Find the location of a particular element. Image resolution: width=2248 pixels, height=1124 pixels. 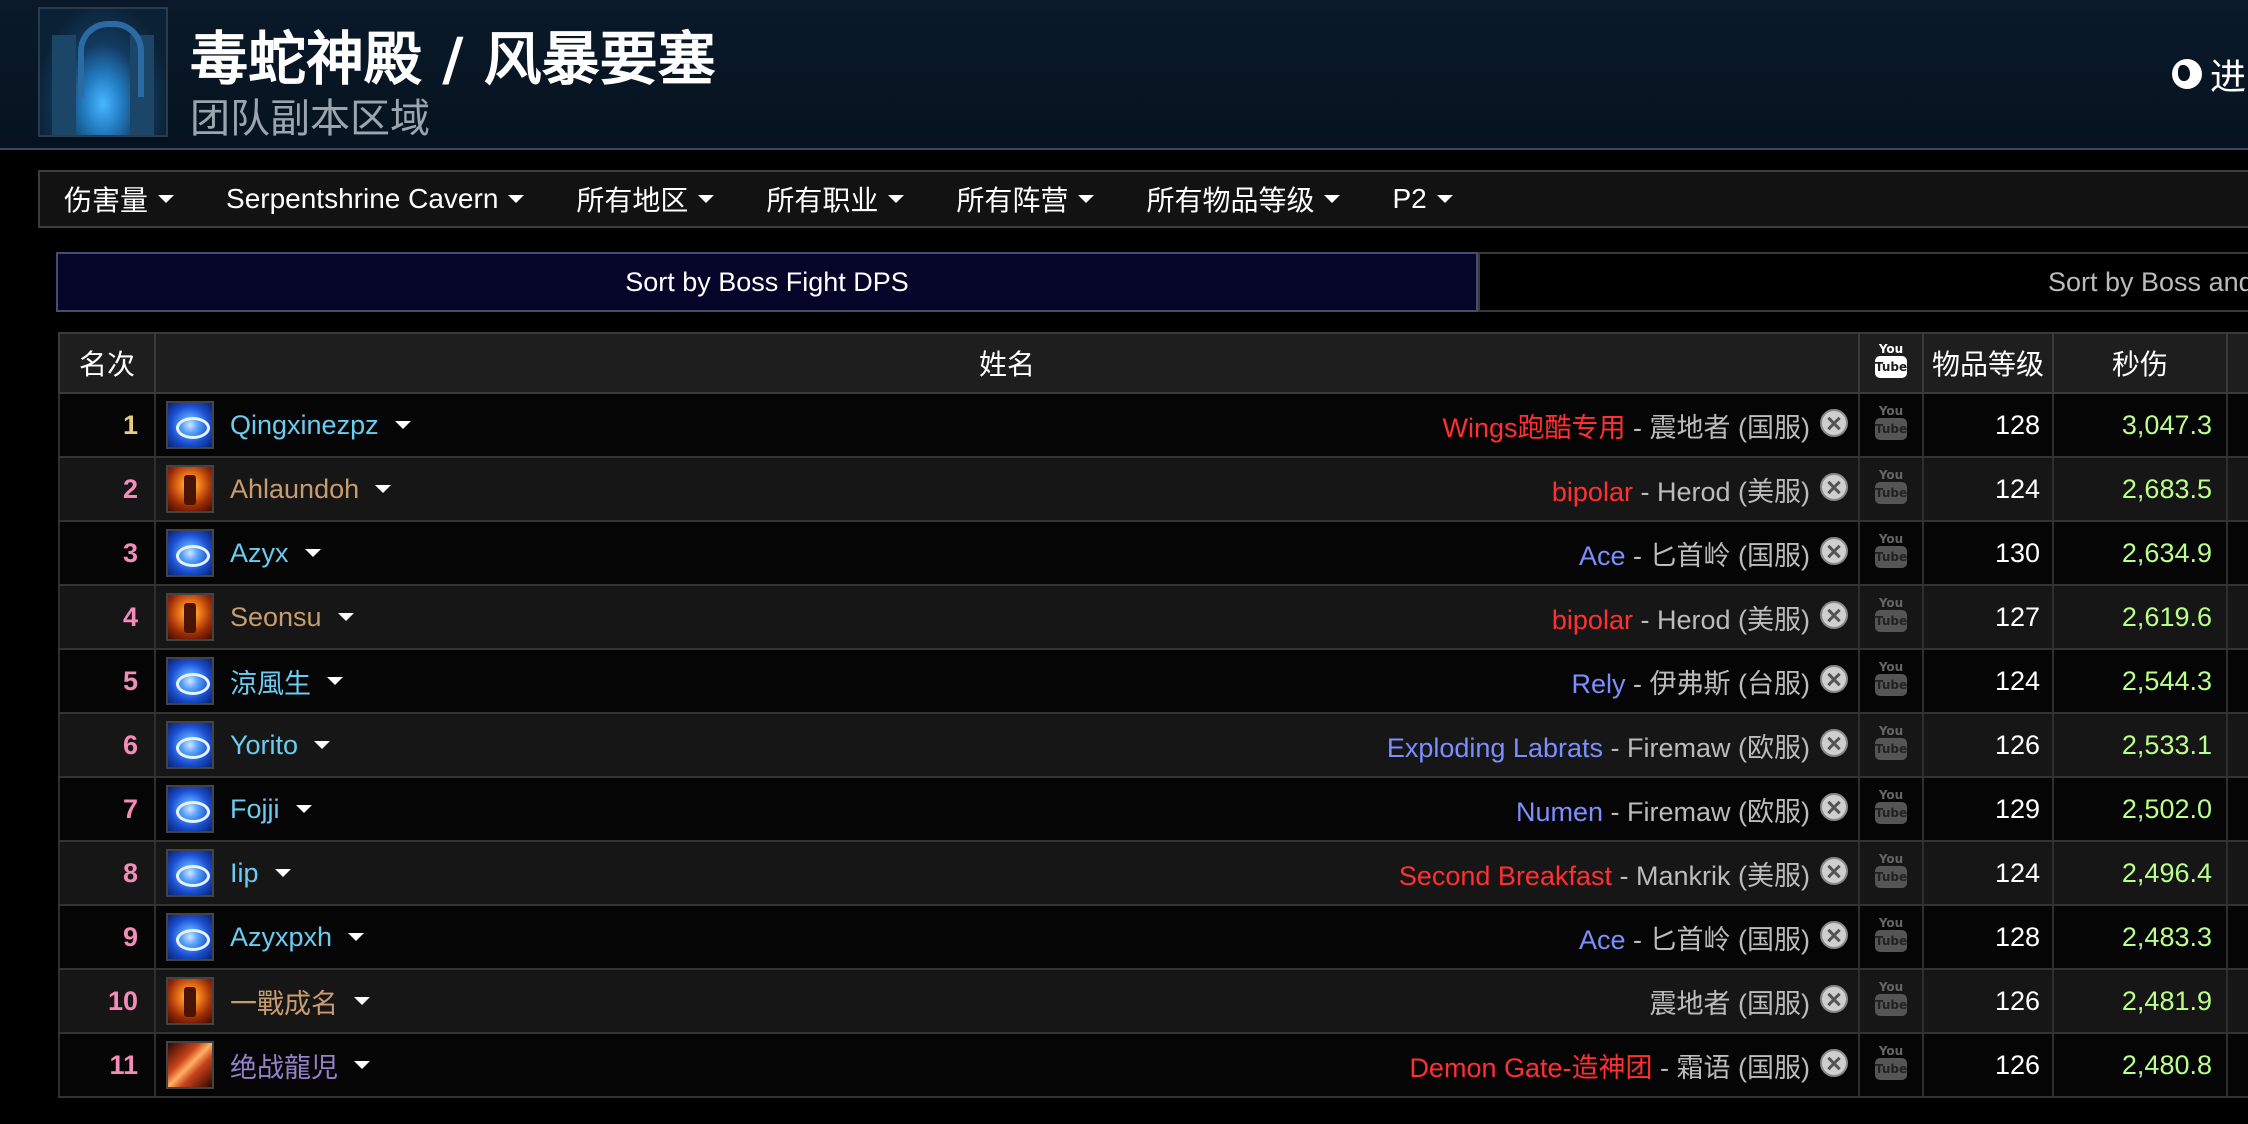

guild-link: Numen is located at coordinates (1559, 812).